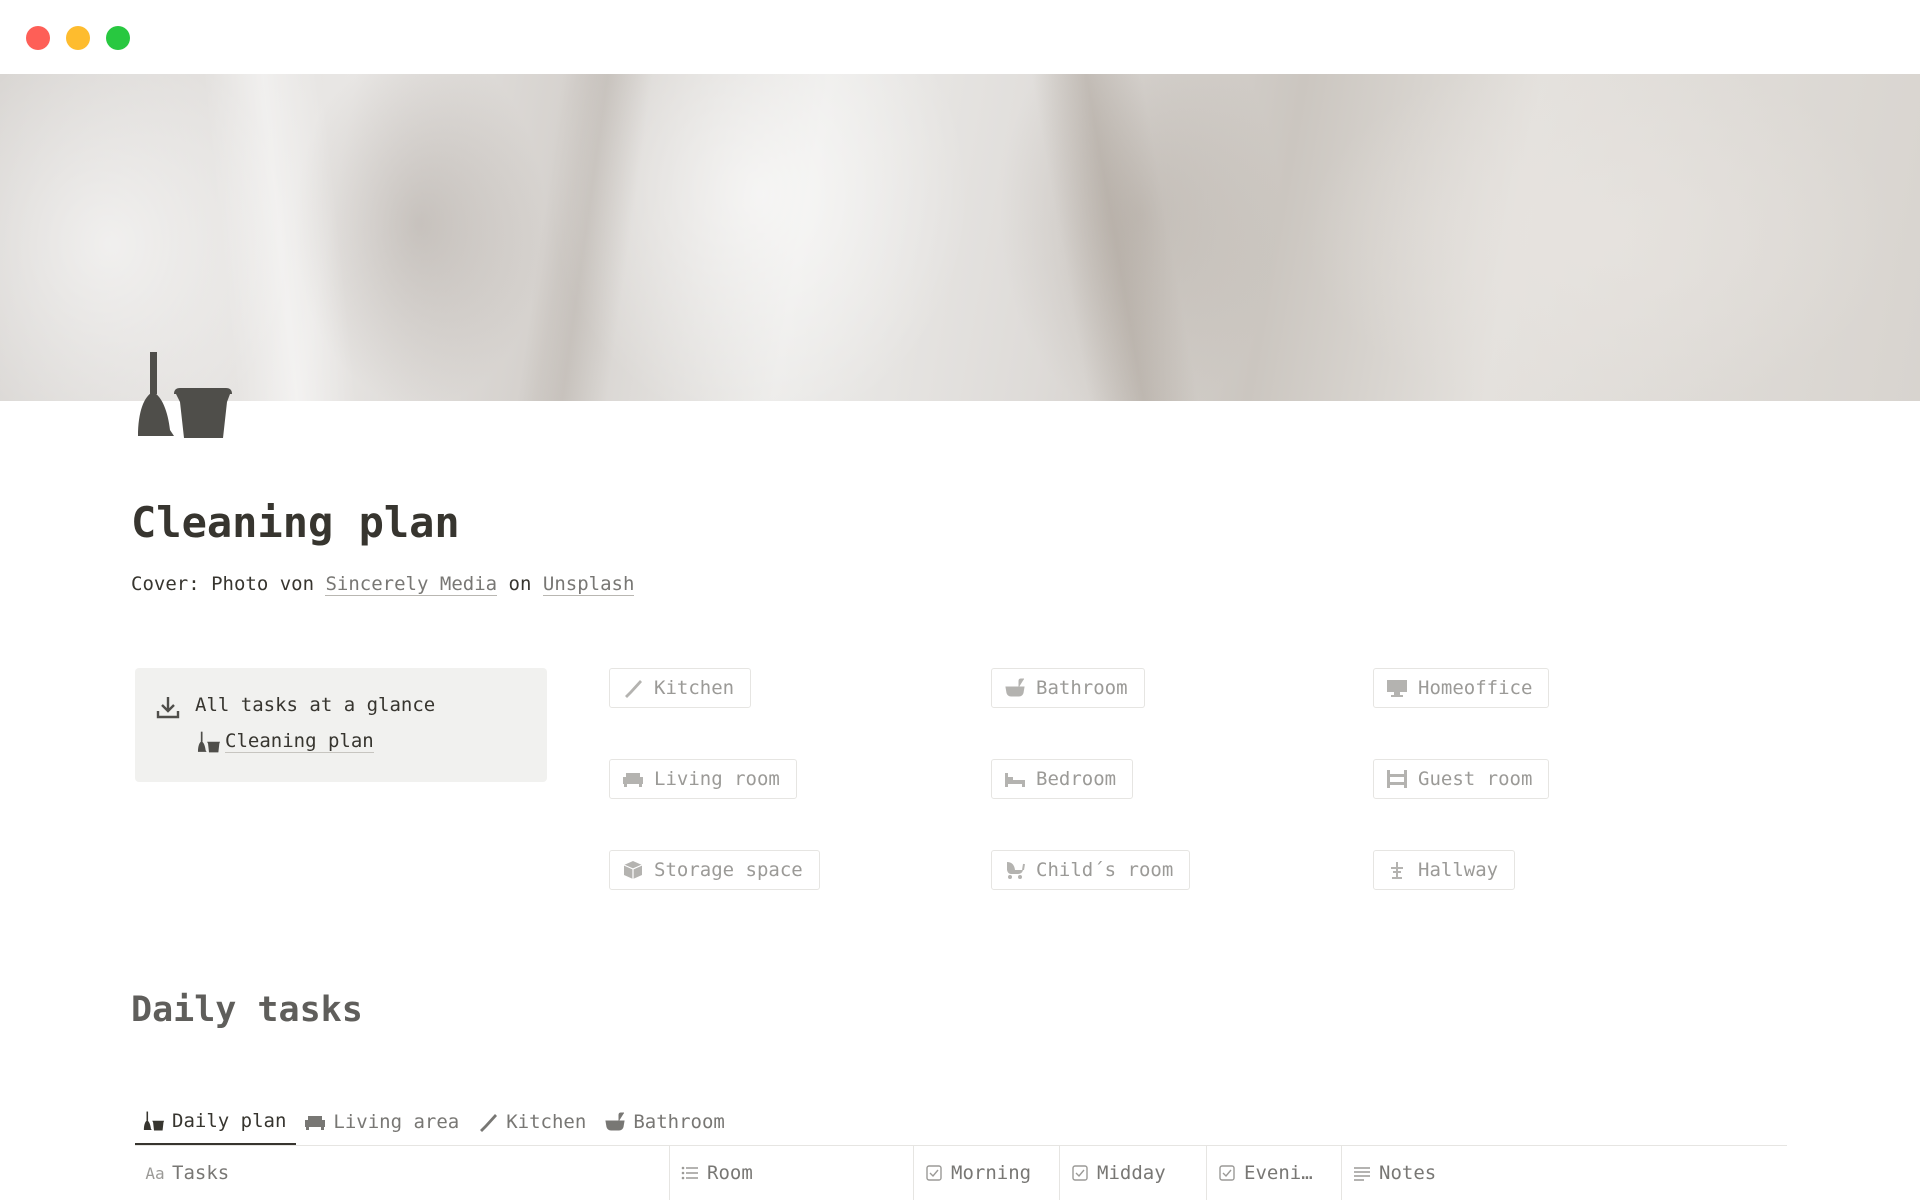  I want to click on cleaning-plan-link-label: Cleaning plan, so click(299, 741).